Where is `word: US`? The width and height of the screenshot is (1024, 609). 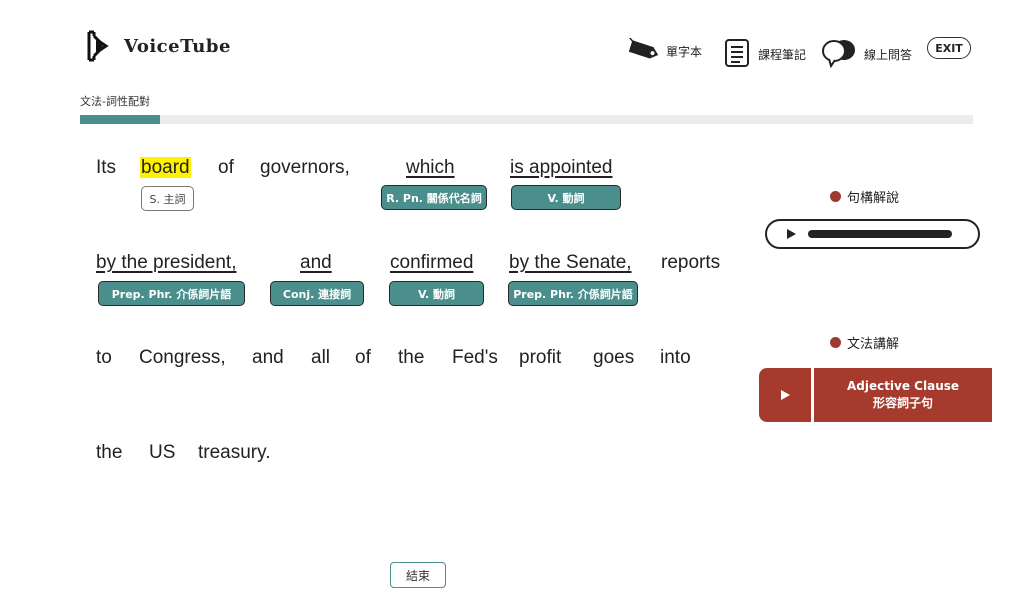 word: US is located at coordinates (162, 453).